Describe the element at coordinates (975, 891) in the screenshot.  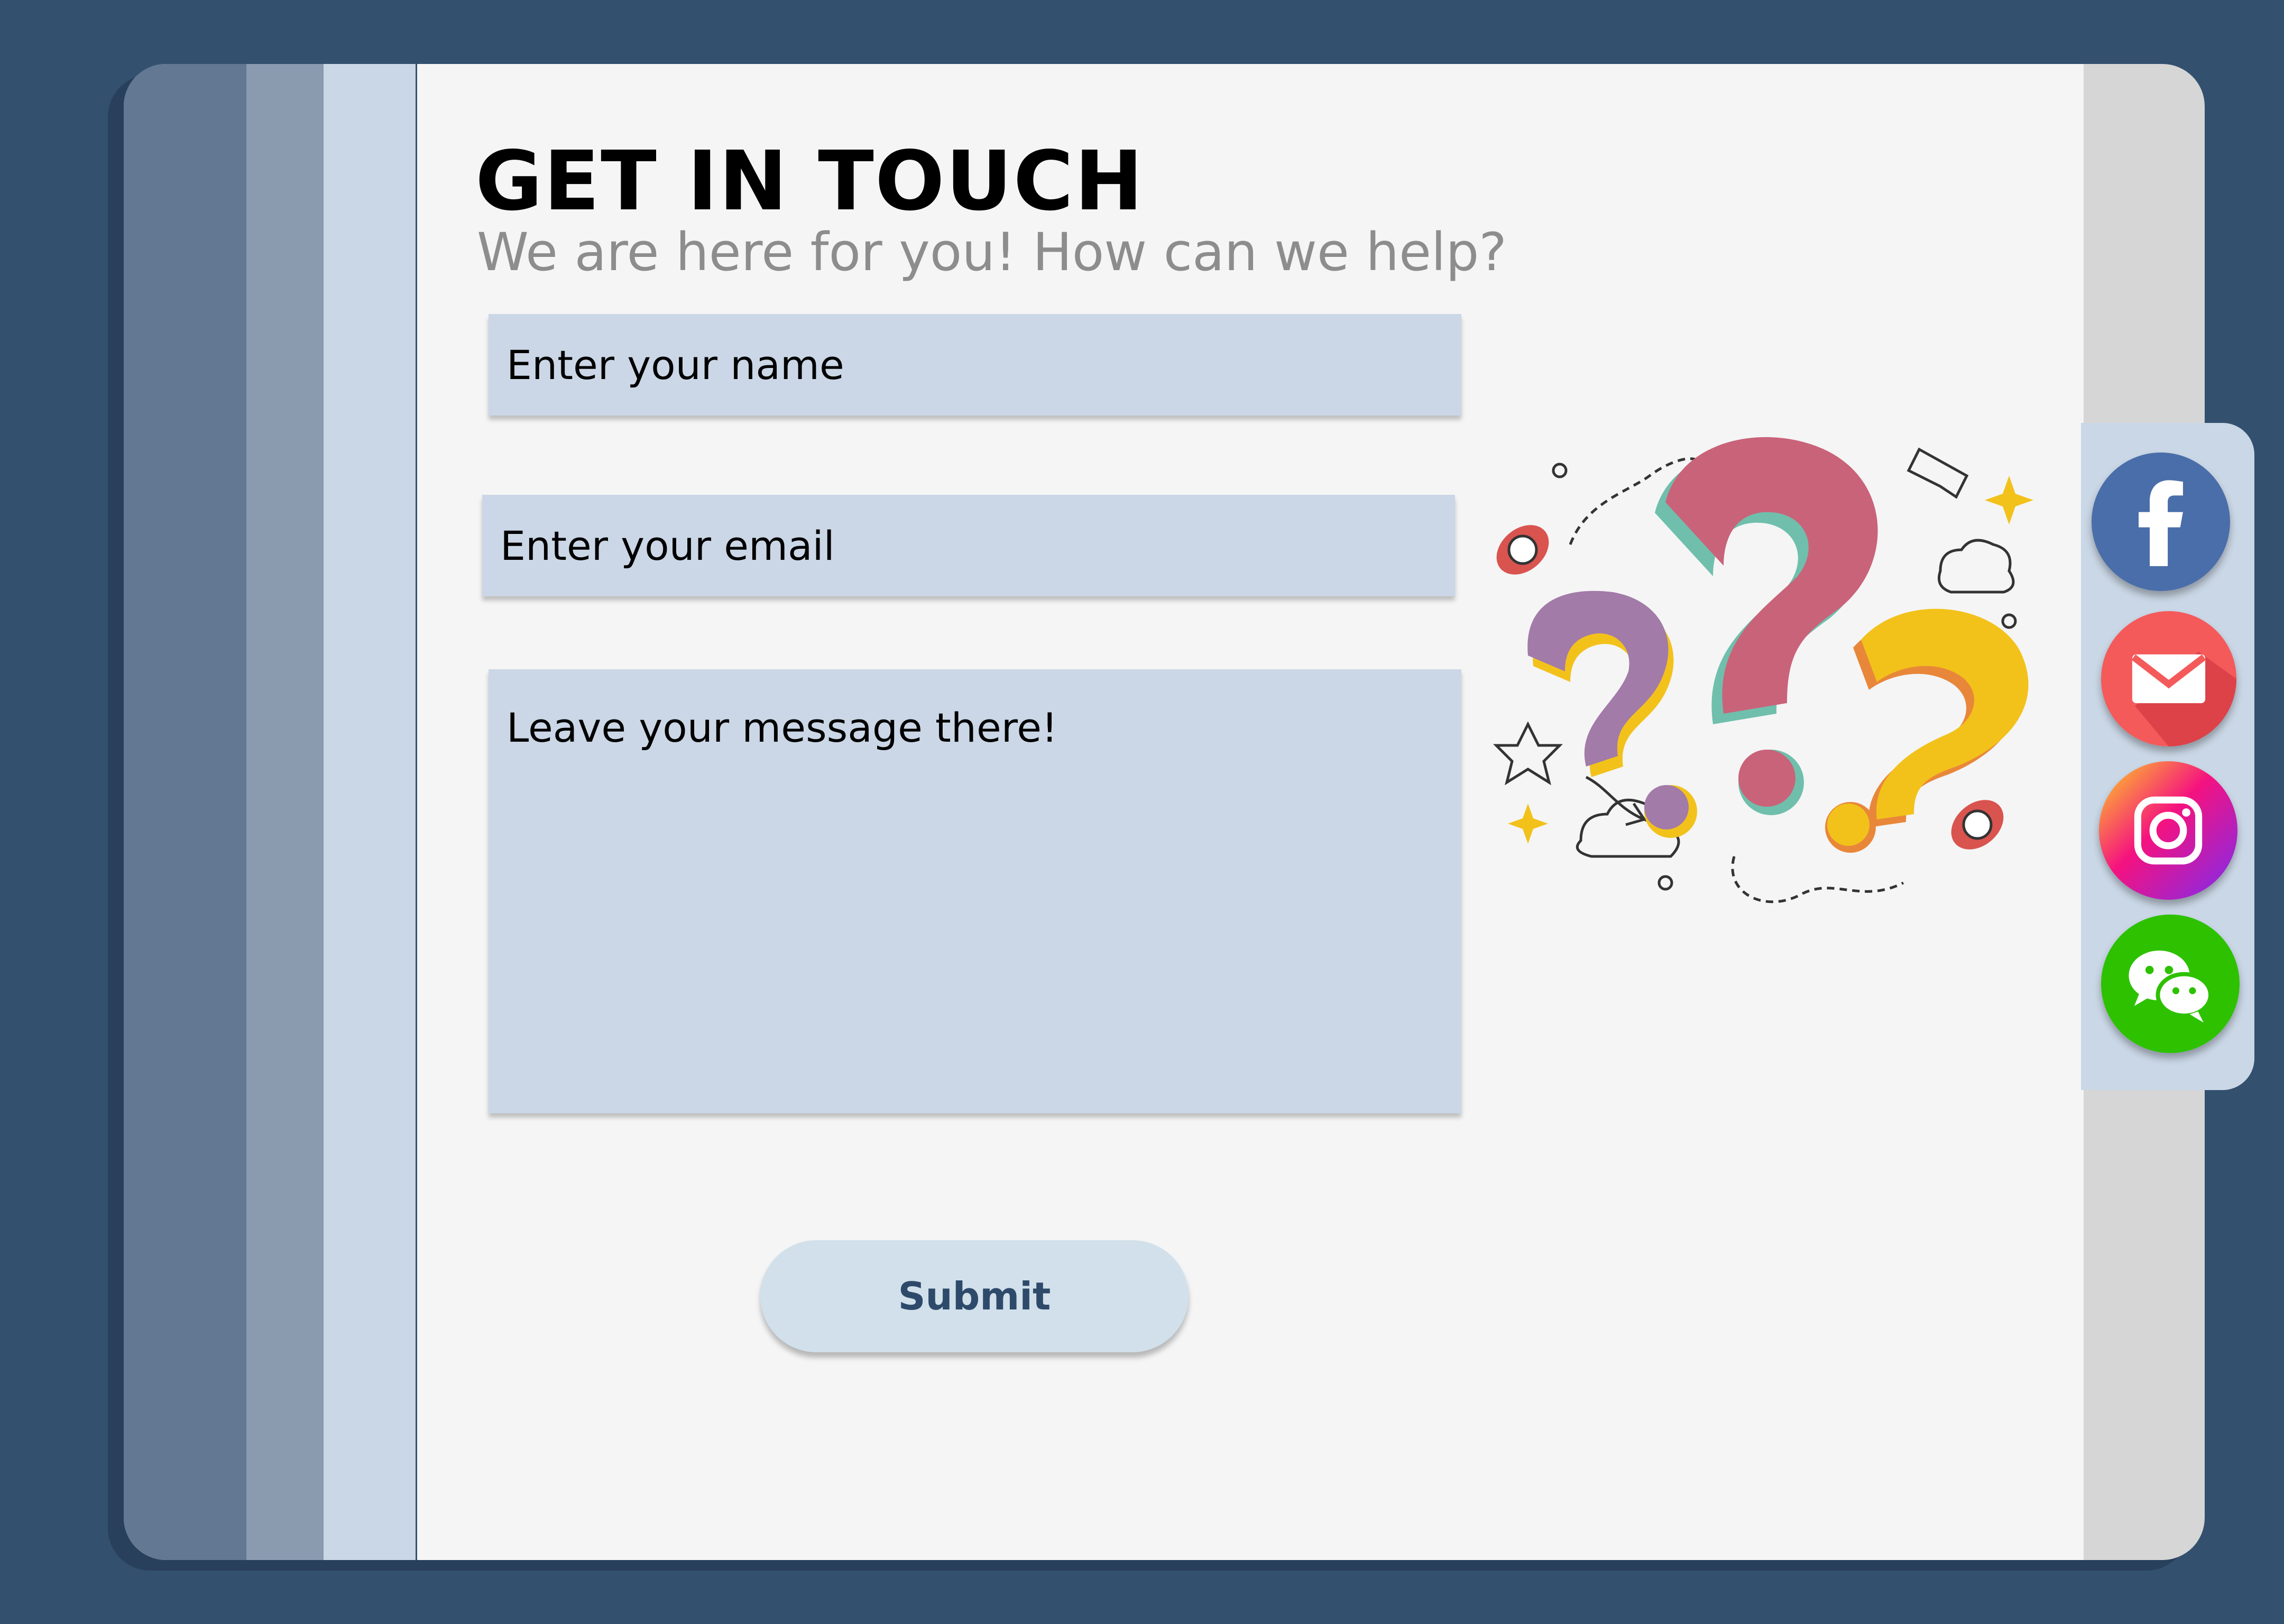
I see `message-textarea` at that location.